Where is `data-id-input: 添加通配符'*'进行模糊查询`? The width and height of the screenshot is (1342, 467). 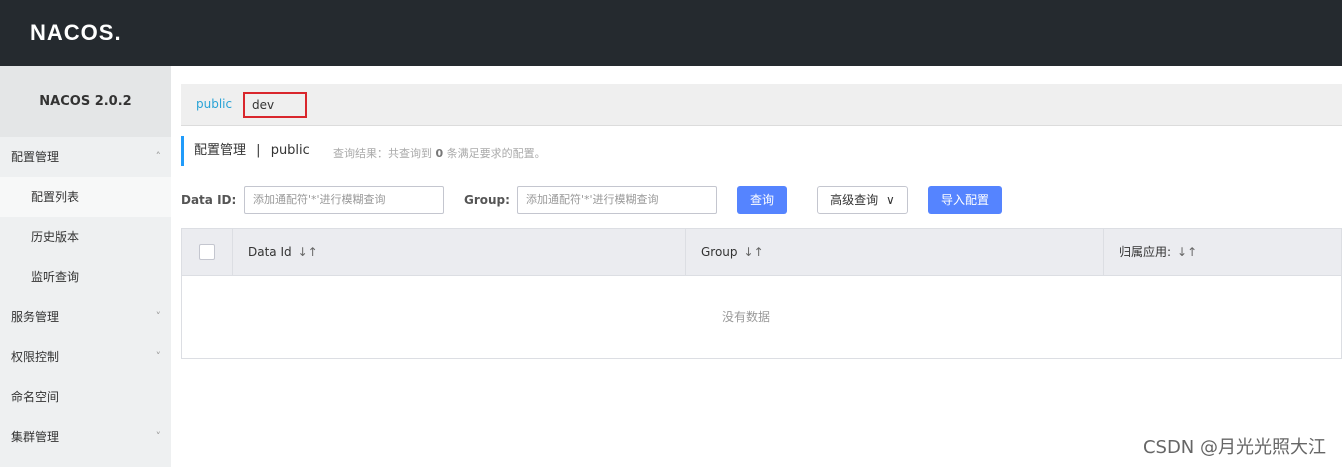 data-id-input: 添加通配符'*'进行模糊查询 is located at coordinates (344, 200).